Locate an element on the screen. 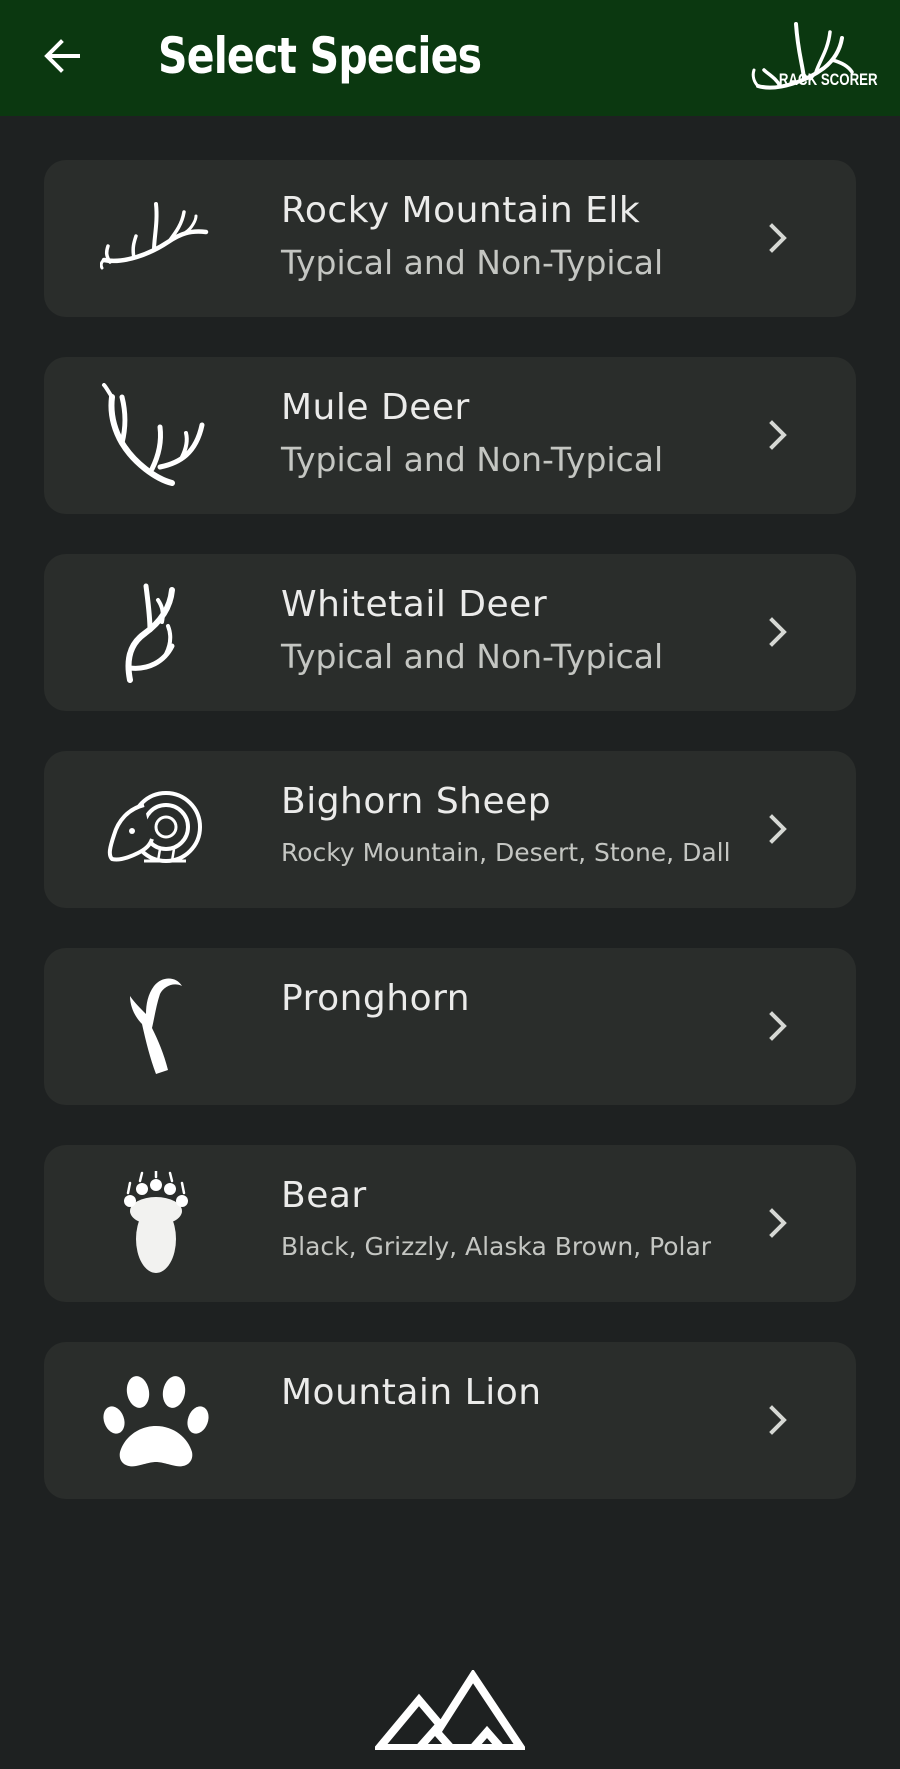  brand-logo: RACK SCORER is located at coordinates (813, 58).